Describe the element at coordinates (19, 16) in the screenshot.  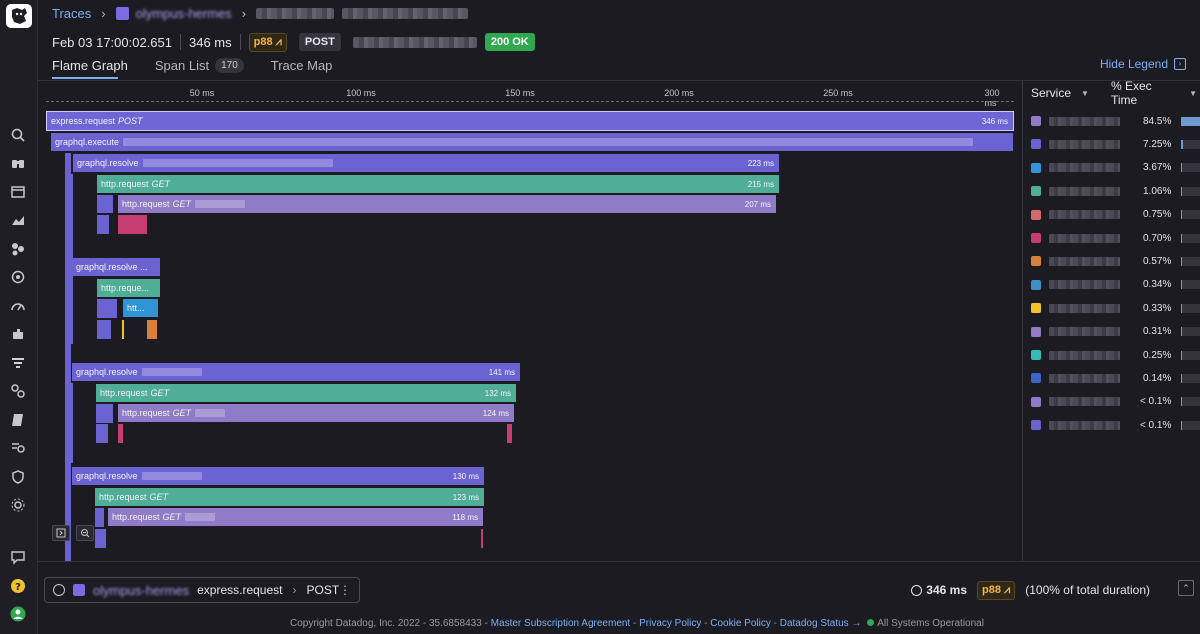
I see `datadog-logo-icon` at that location.